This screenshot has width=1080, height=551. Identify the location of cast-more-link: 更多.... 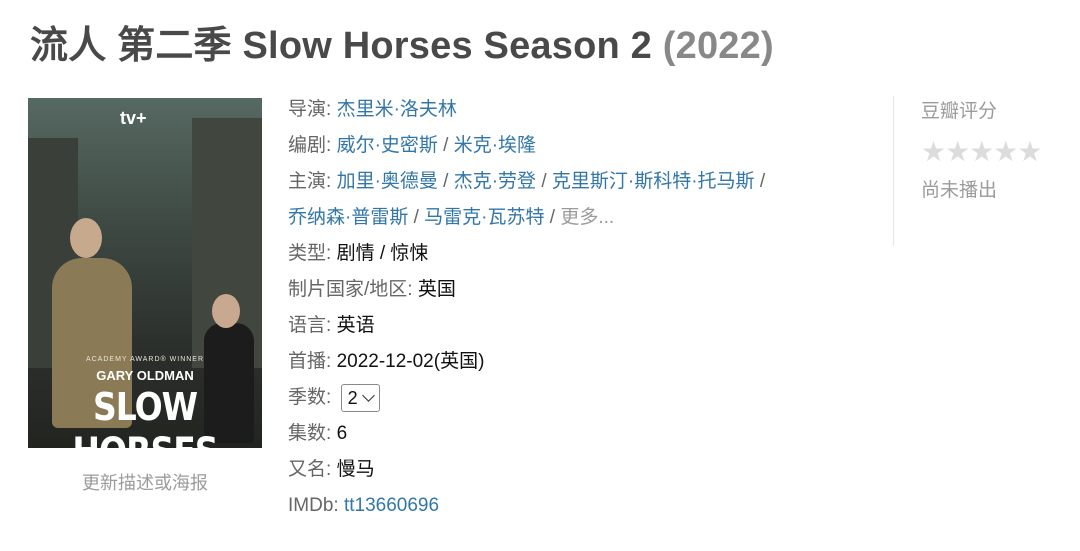
(587, 217).